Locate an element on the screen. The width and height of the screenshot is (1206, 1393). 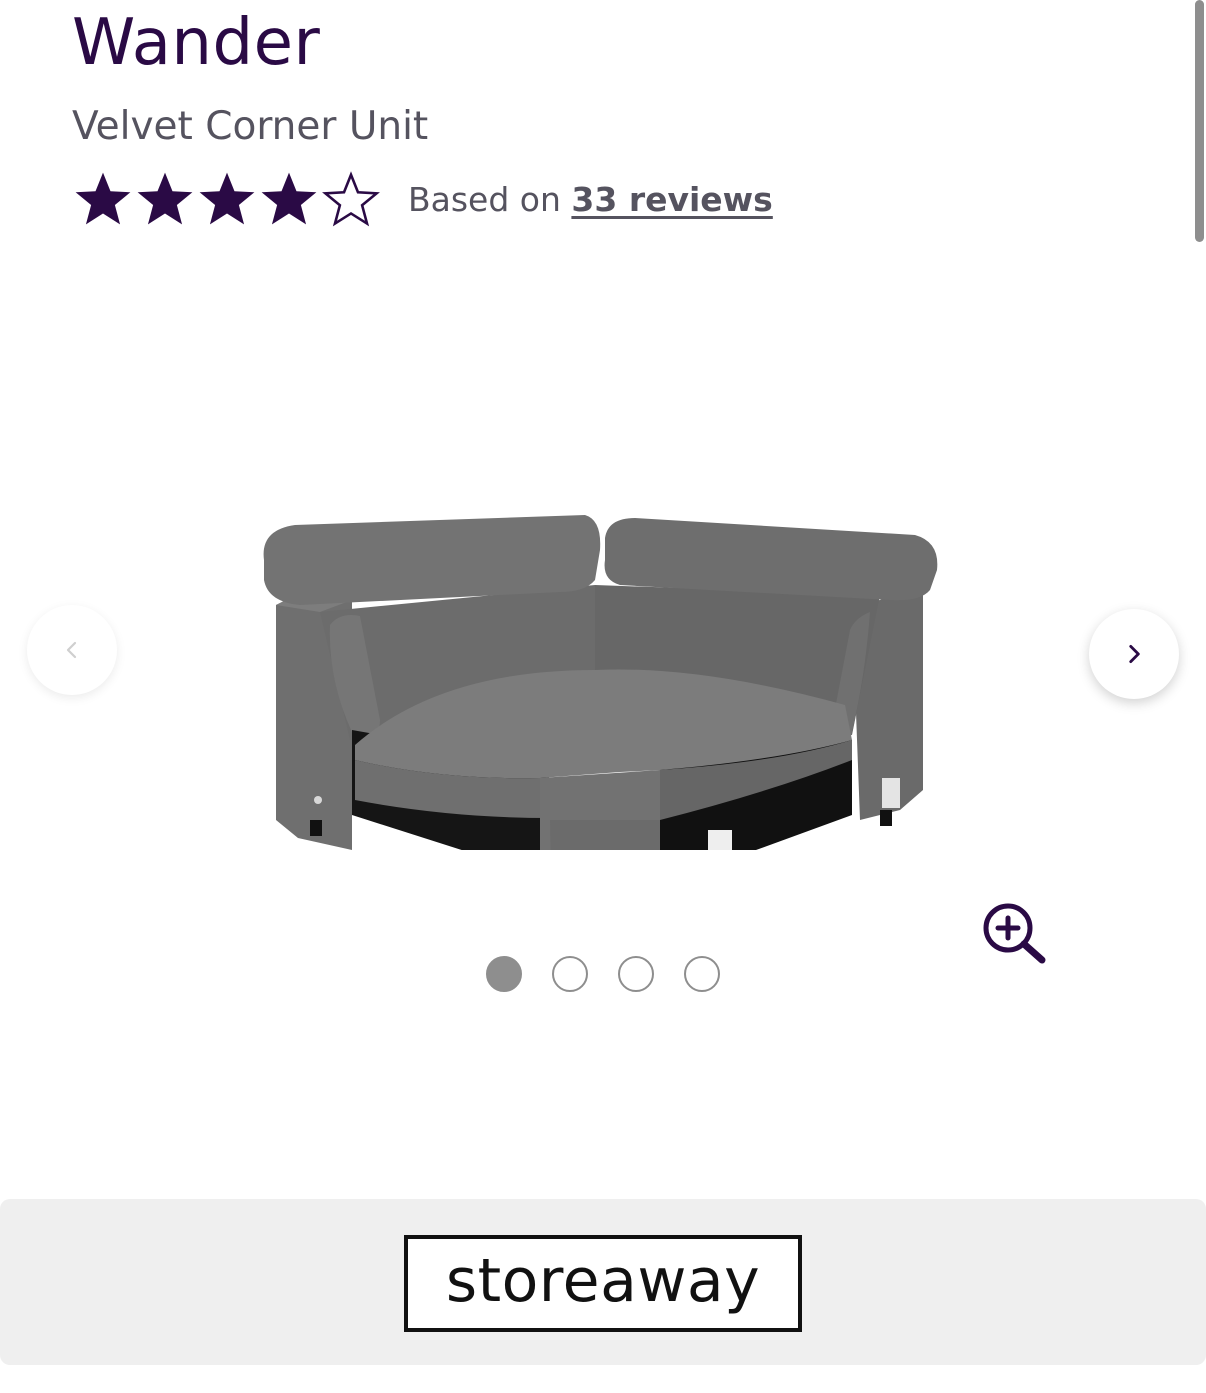
star-empty-icon is located at coordinates (351, 199).